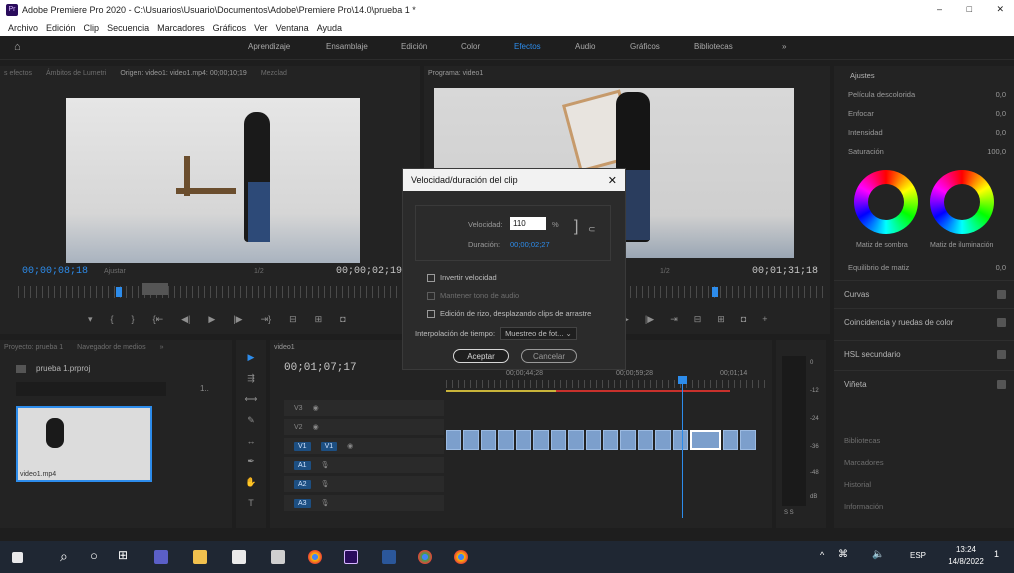  I want to click on section-color-wheels: Coincidencia y ruedas de color, so click(924, 322).